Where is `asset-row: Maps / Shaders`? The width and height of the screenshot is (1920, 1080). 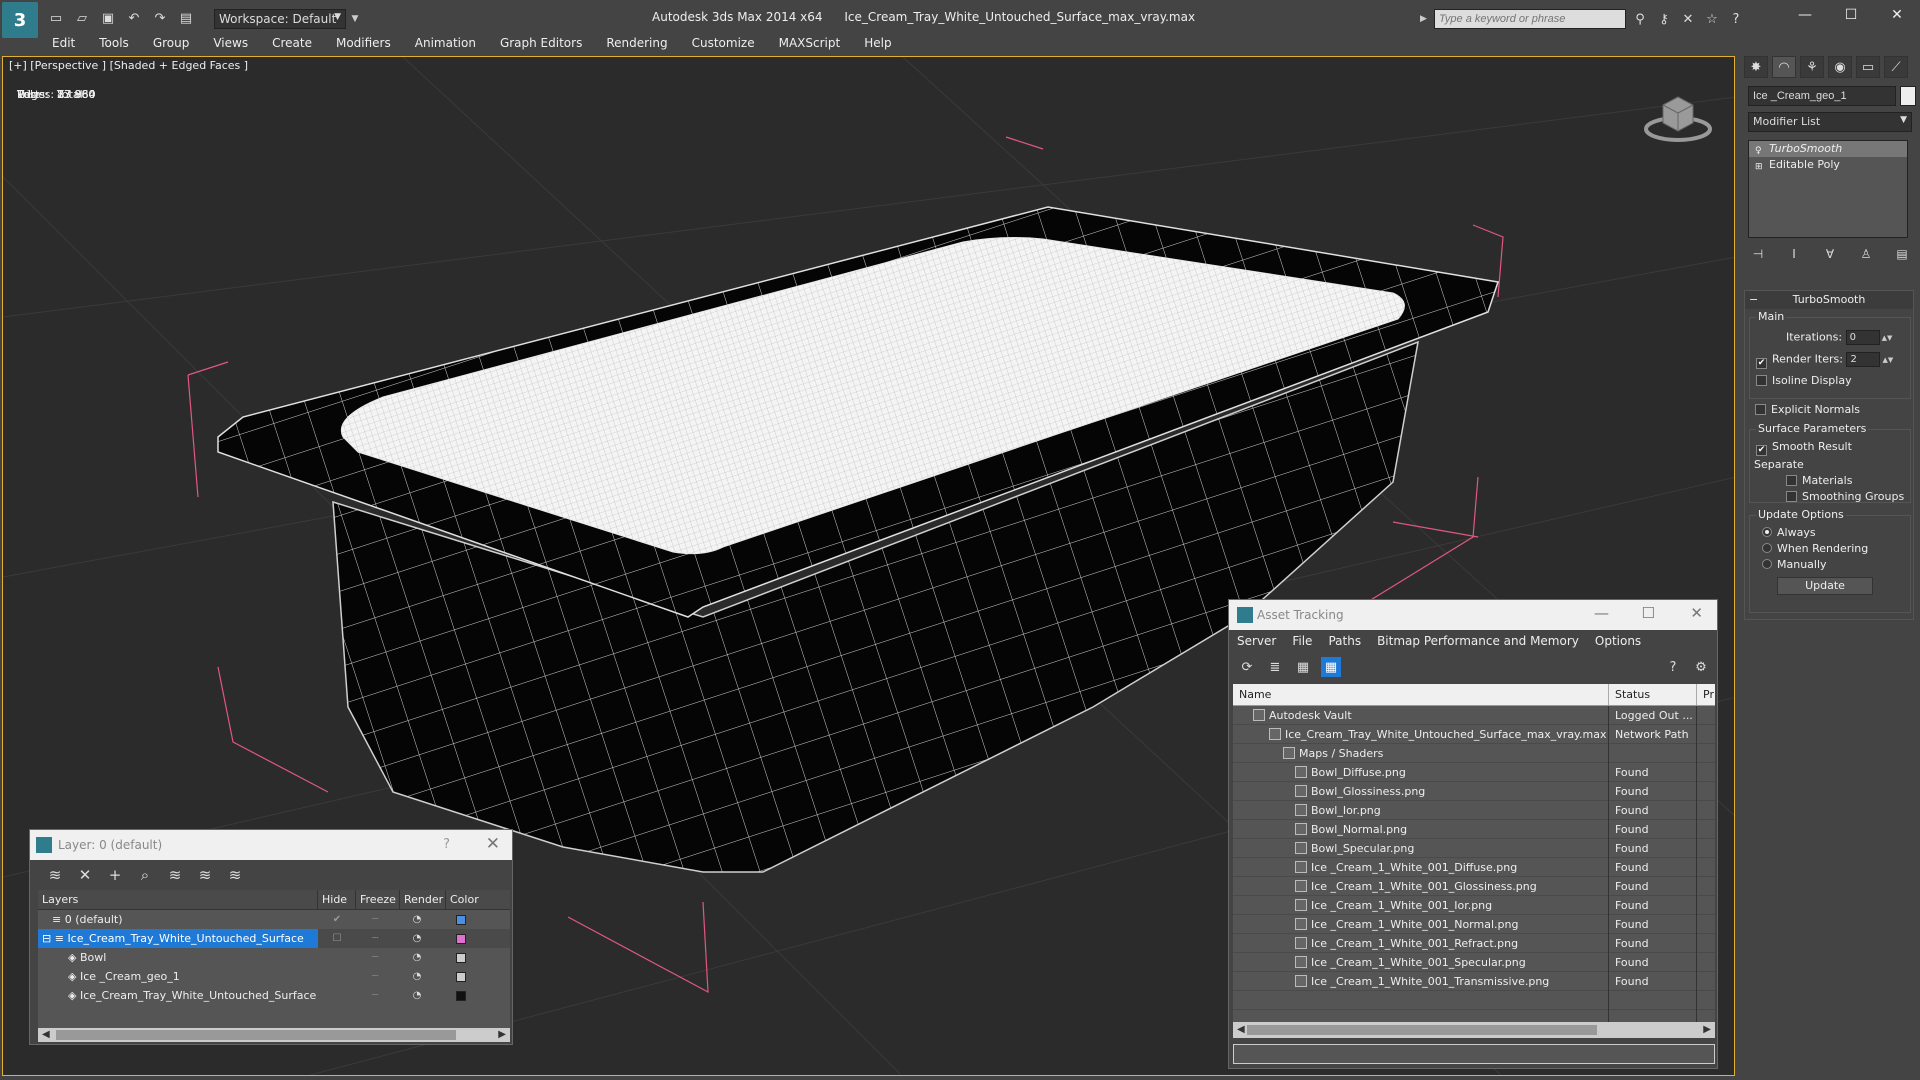 asset-row: Maps / Shaders is located at coordinates (1474, 753).